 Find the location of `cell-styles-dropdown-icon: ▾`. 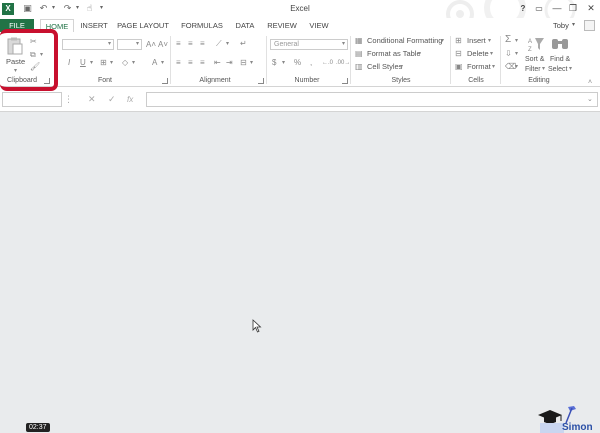

cell-styles-dropdown-icon: ▾ is located at coordinates (401, 67).